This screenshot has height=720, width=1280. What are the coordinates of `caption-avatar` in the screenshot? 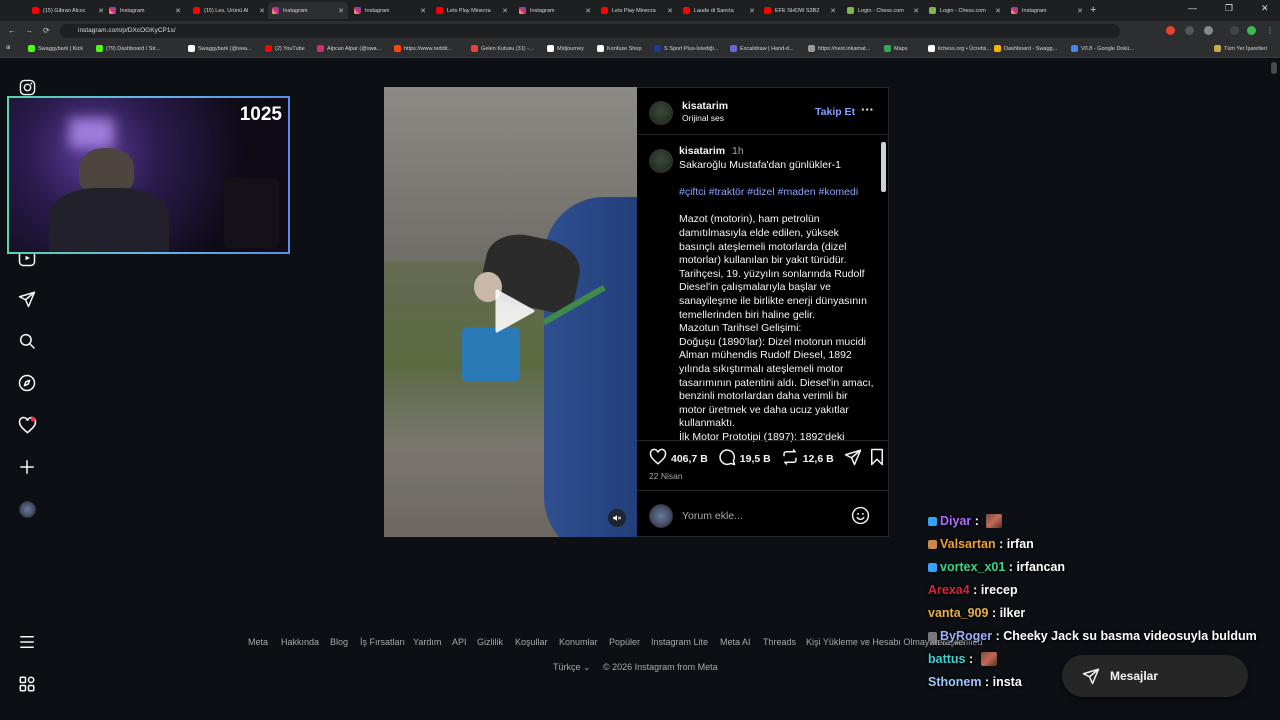 It's located at (661, 161).